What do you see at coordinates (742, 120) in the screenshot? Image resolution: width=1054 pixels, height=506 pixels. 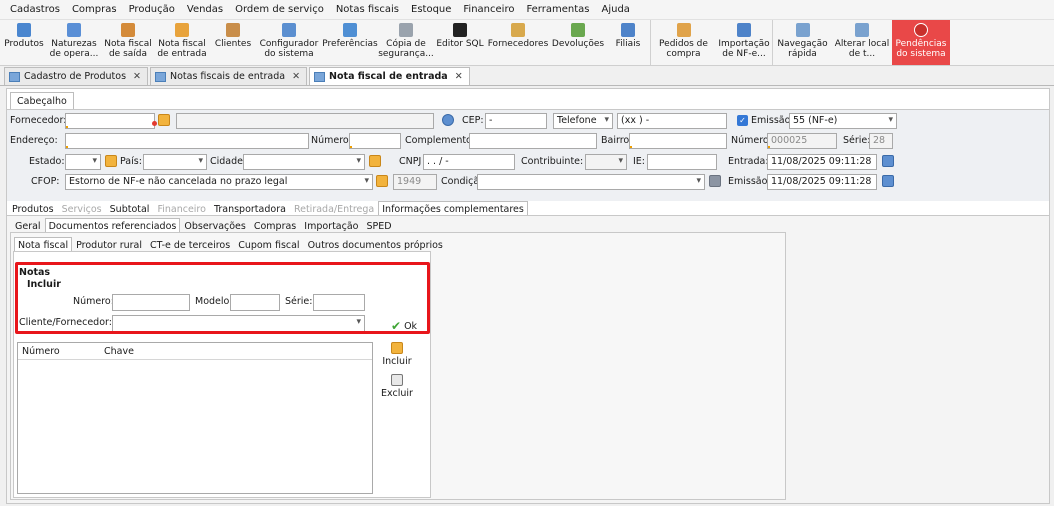 I see `emissao-checkbox: ✓` at bounding box center [742, 120].